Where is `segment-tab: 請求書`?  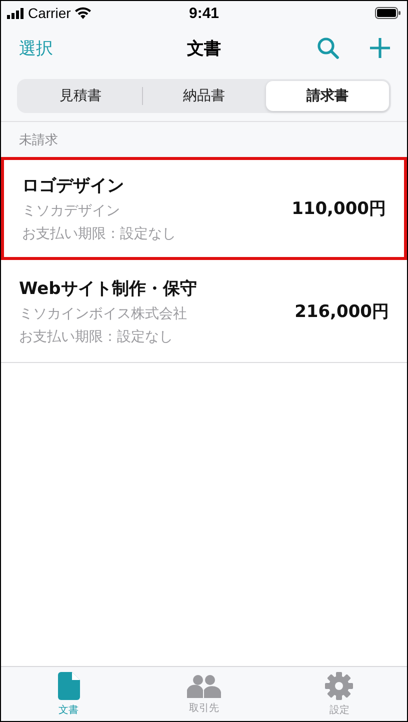
segment-tab: 請求書 is located at coordinates (328, 96).